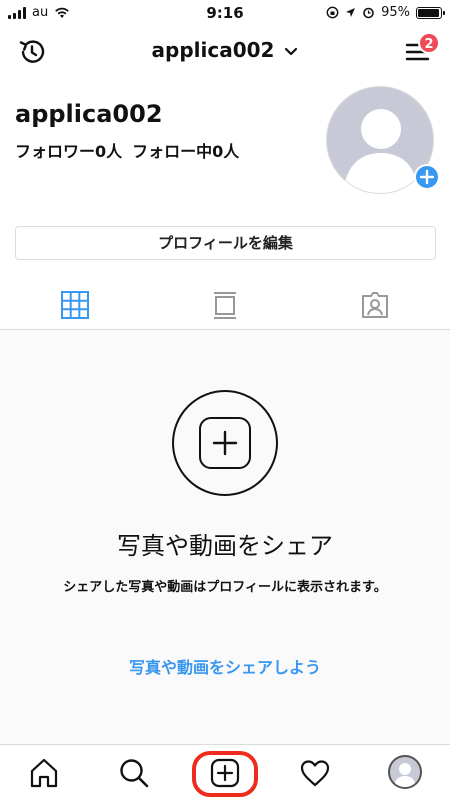  Describe the element at coordinates (225, 546) in the screenshot. I see `empty-state-title: 写真や動画をシェア` at that location.